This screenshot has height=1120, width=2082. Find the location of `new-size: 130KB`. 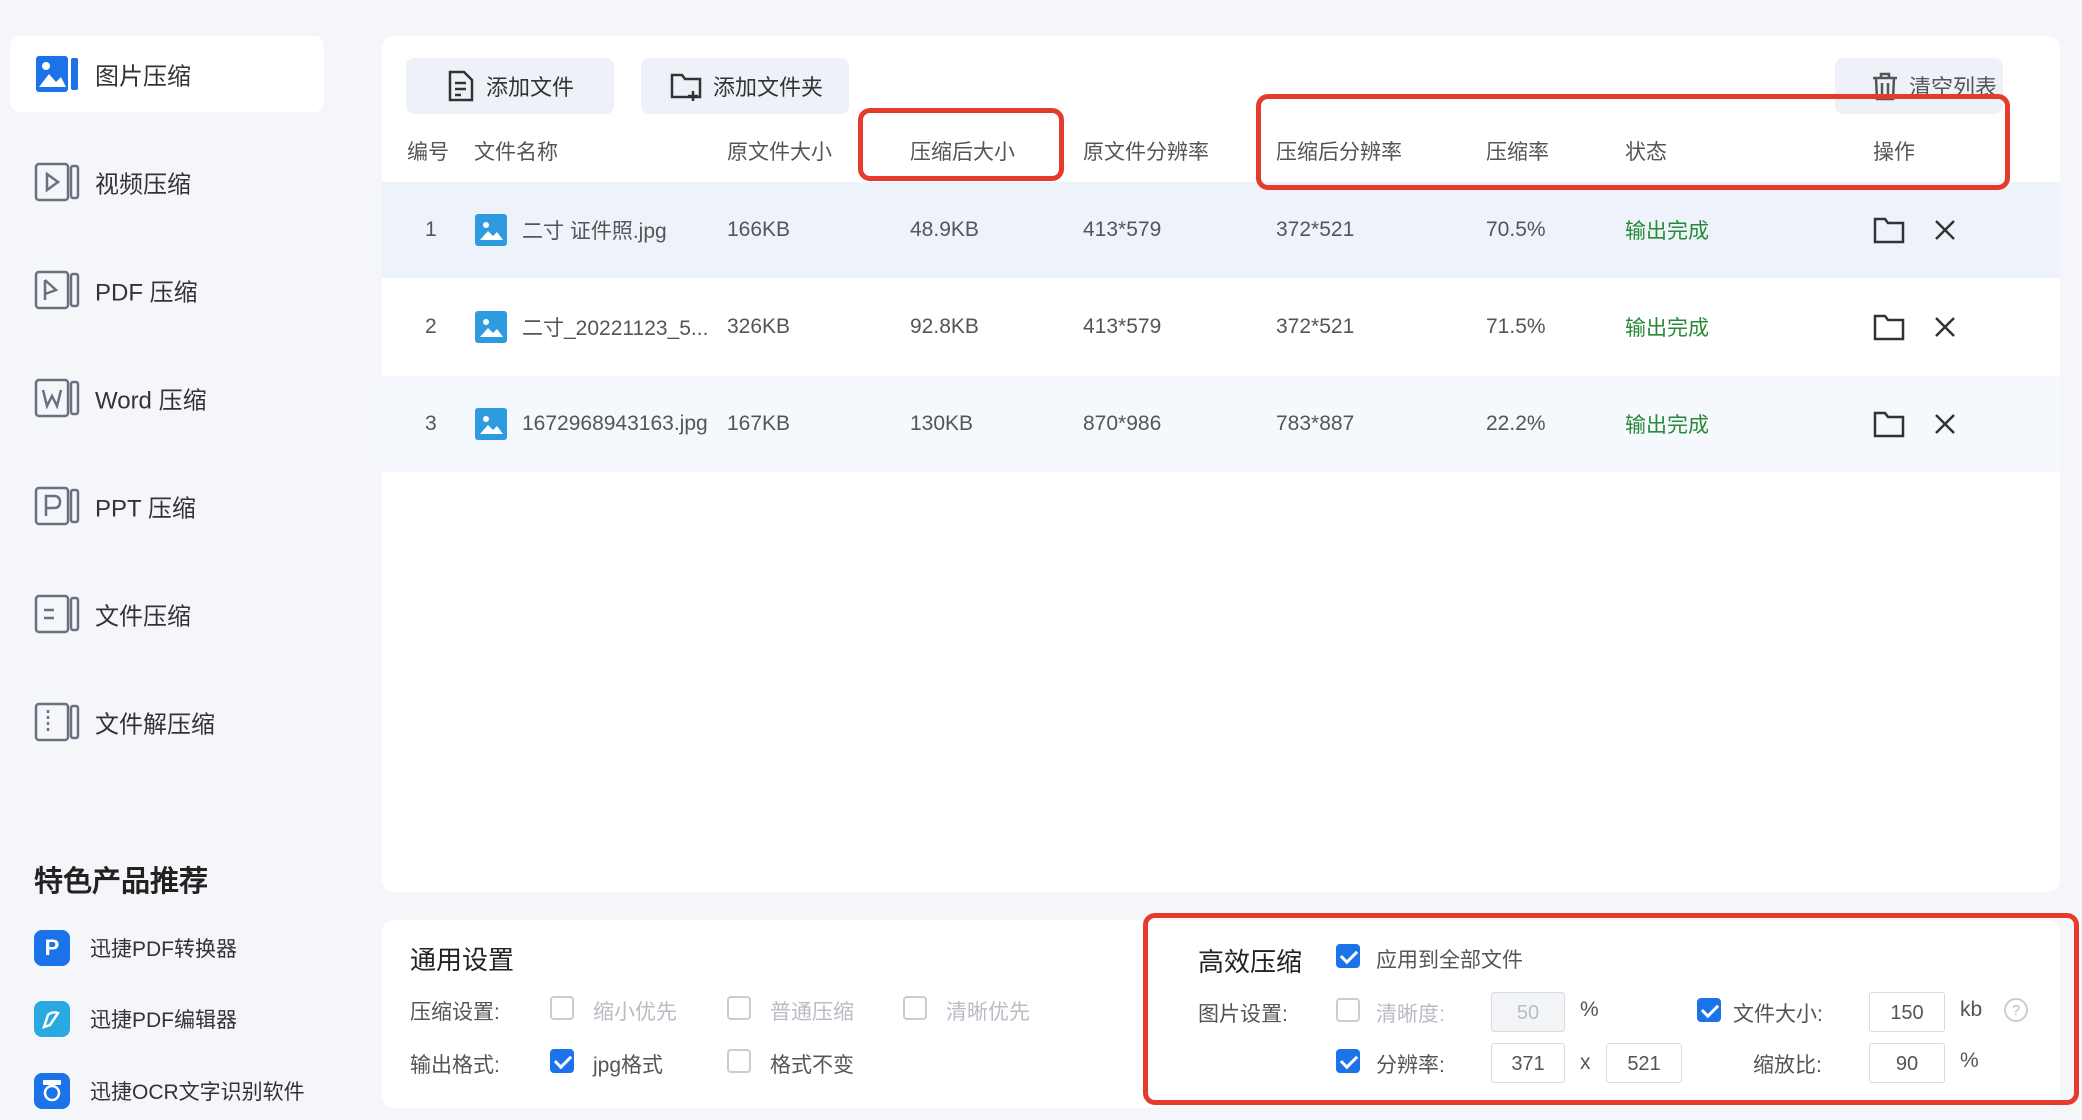

new-size: 130KB is located at coordinates (942, 423).